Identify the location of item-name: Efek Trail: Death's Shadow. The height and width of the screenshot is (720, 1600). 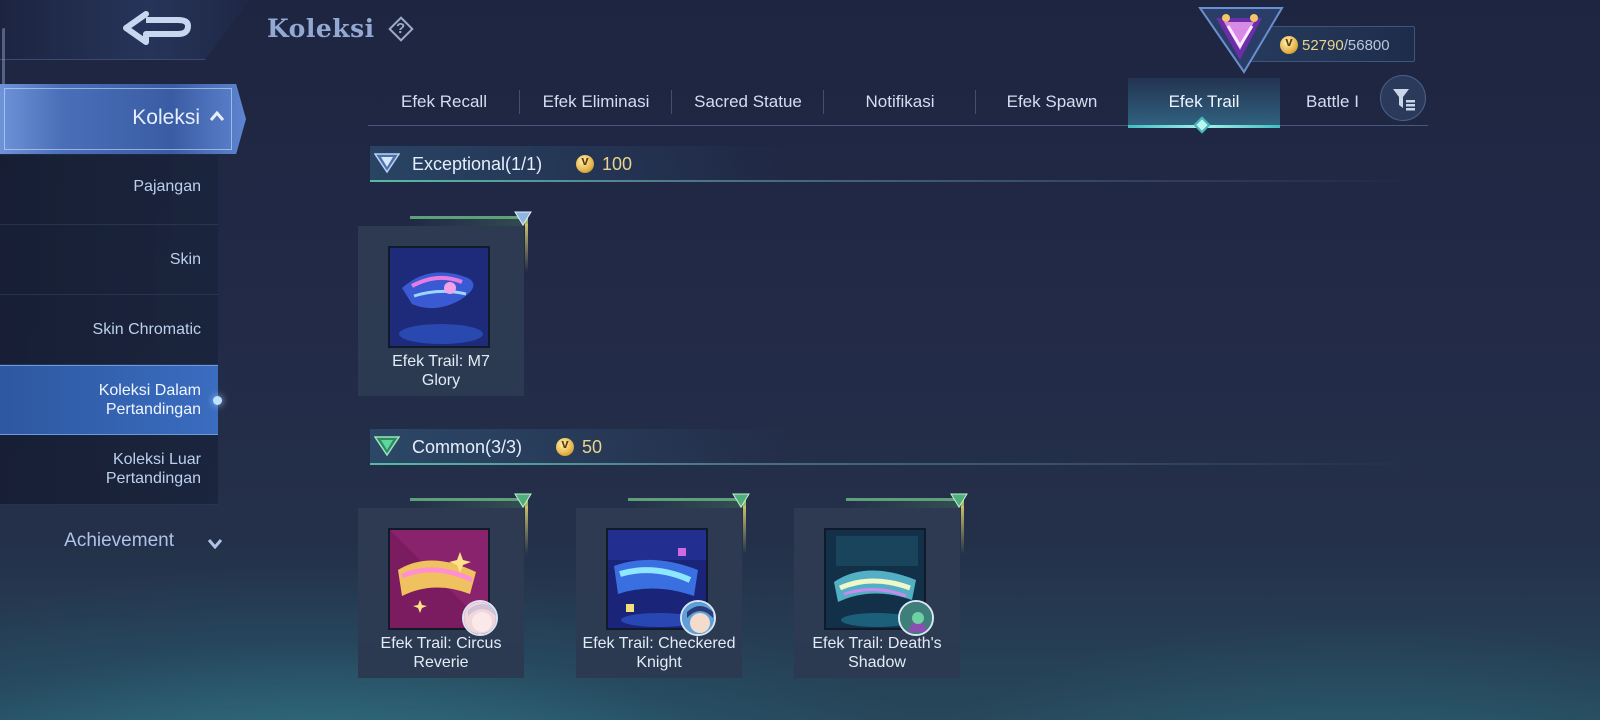
(877, 653).